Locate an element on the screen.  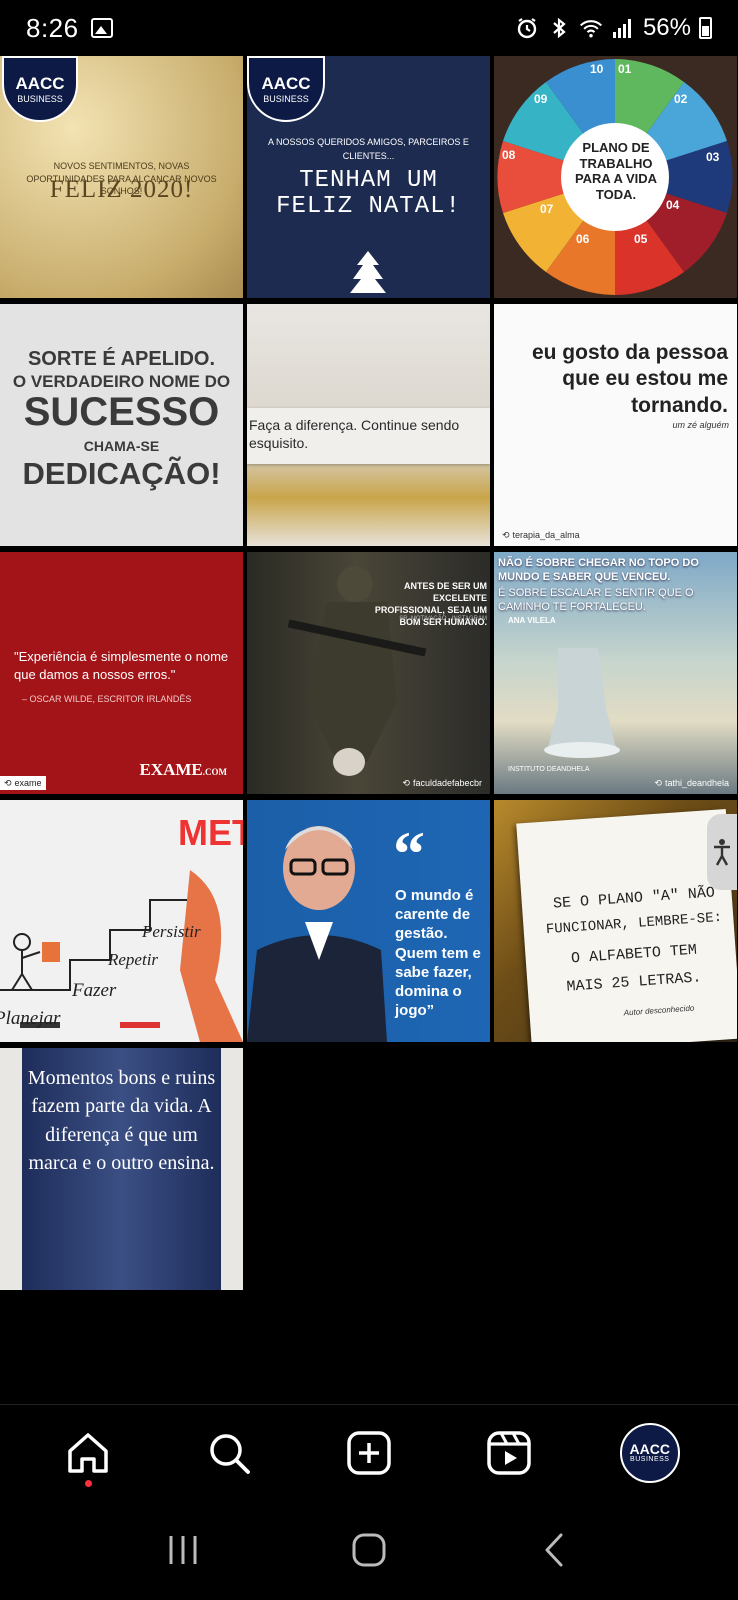
nav-profile-button: AACC BUSINESS is located at coordinates (649, 1452).